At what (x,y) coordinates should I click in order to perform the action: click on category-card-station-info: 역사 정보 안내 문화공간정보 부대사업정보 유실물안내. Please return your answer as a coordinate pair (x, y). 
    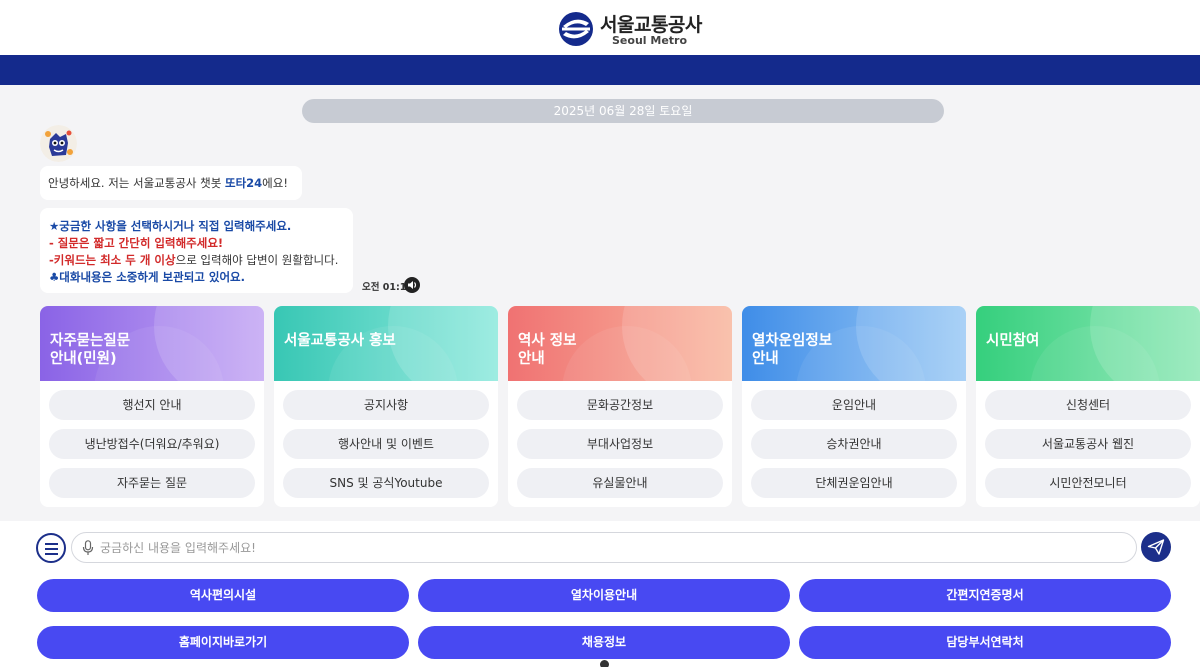
    Looking at the image, I should click on (620, 406).